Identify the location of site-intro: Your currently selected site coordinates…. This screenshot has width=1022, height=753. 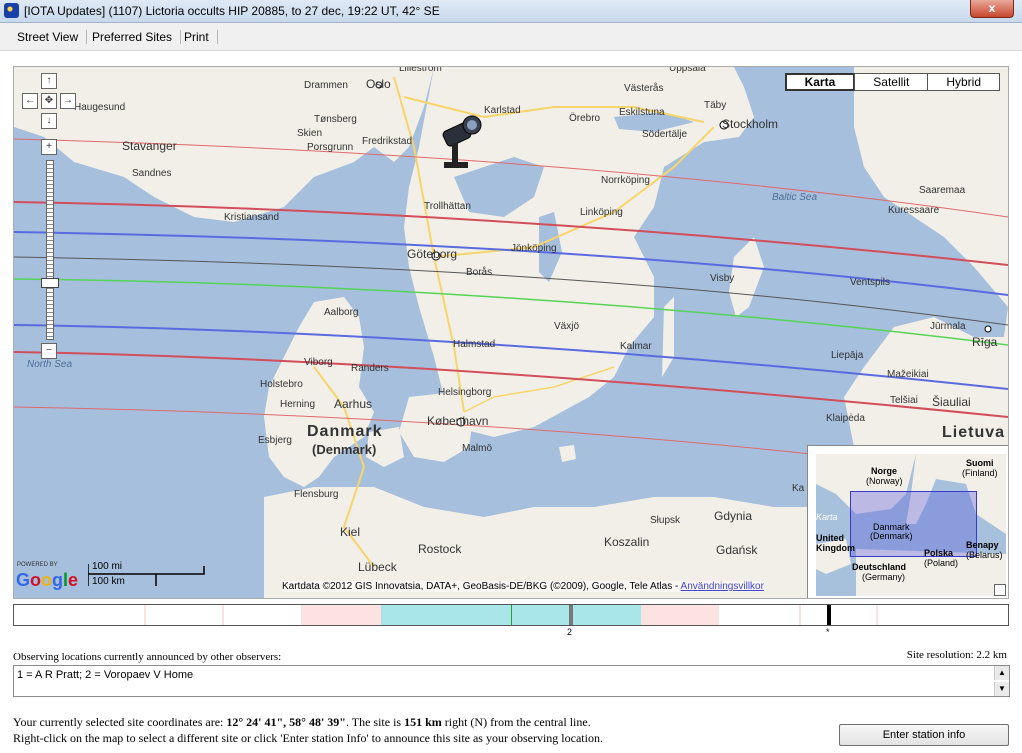
(120, 722).